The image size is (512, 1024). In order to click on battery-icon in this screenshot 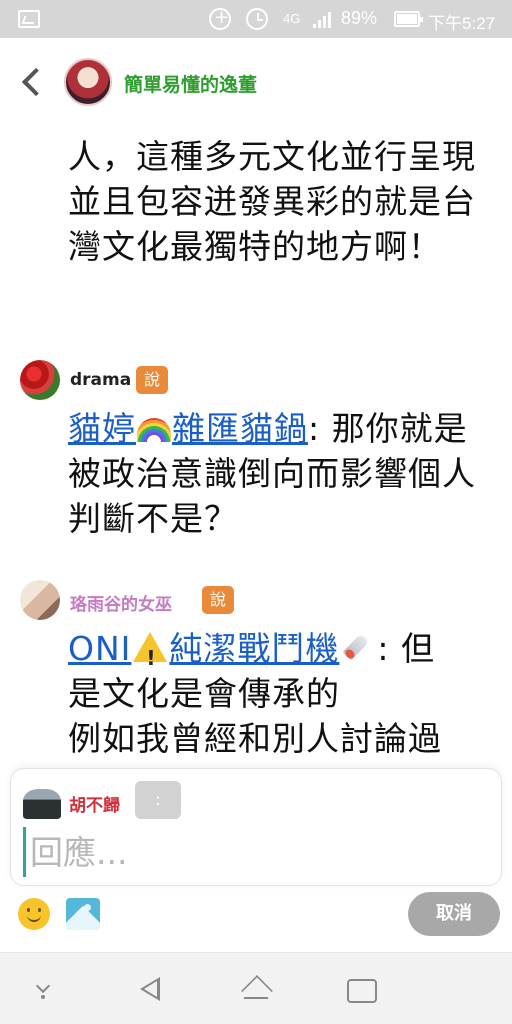, I will do `click(408, 19)`.